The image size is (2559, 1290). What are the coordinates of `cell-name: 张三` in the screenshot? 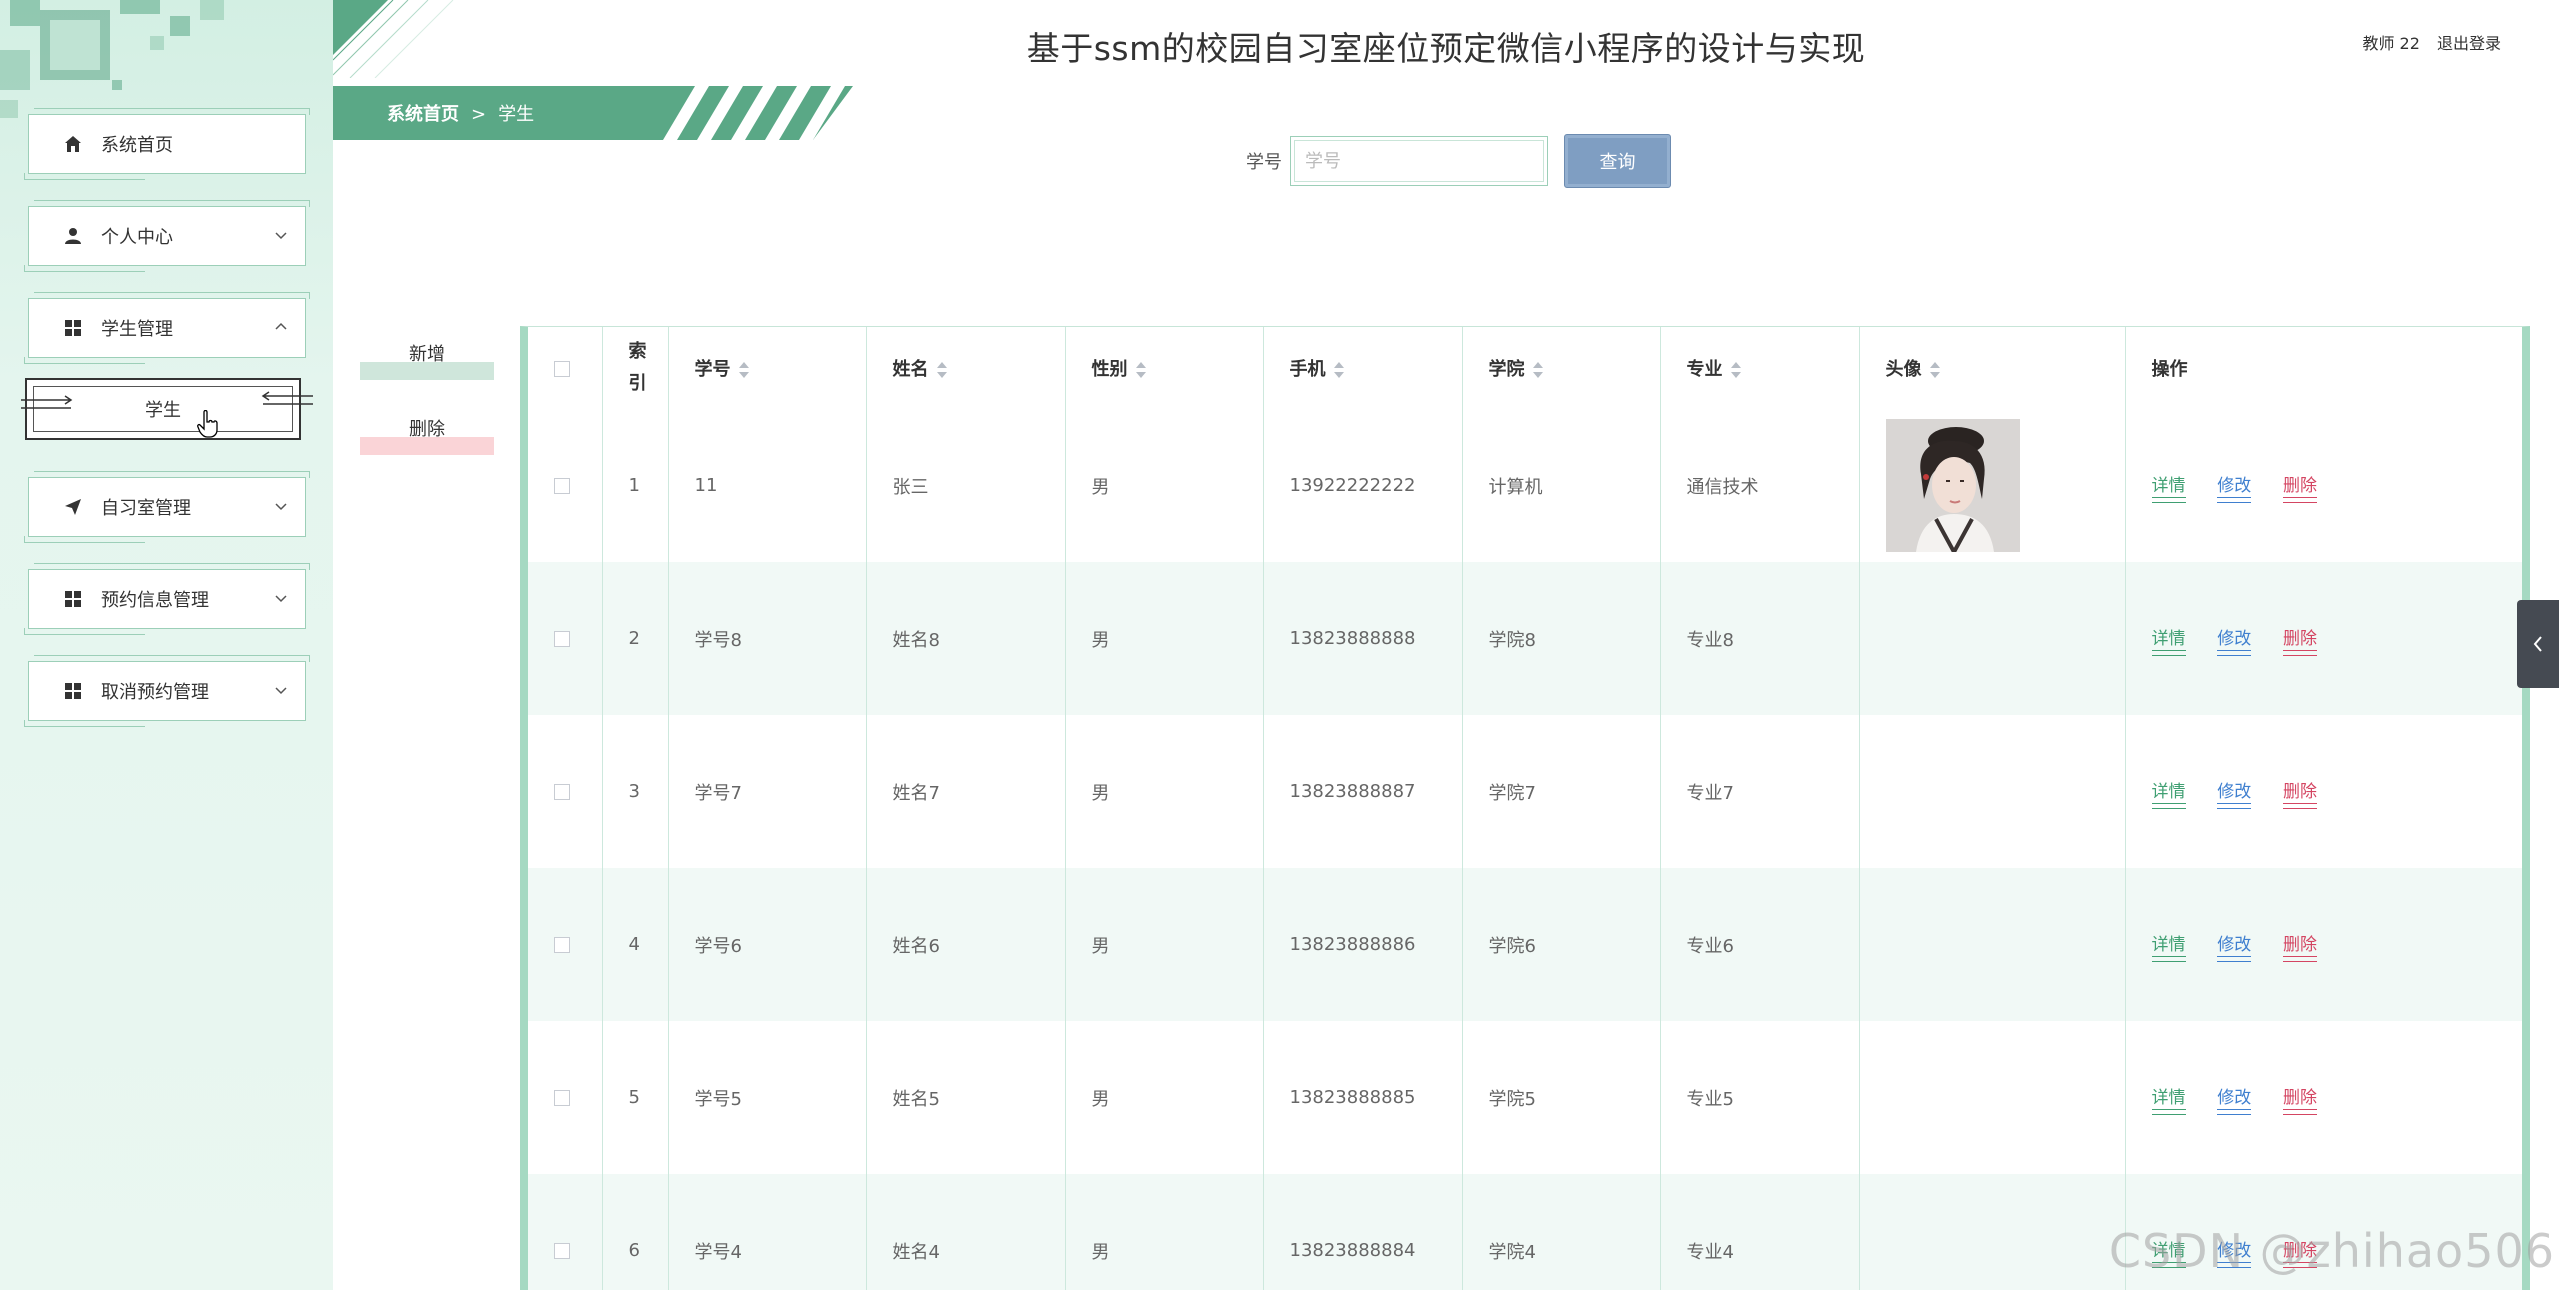 It's located at (966, 485).